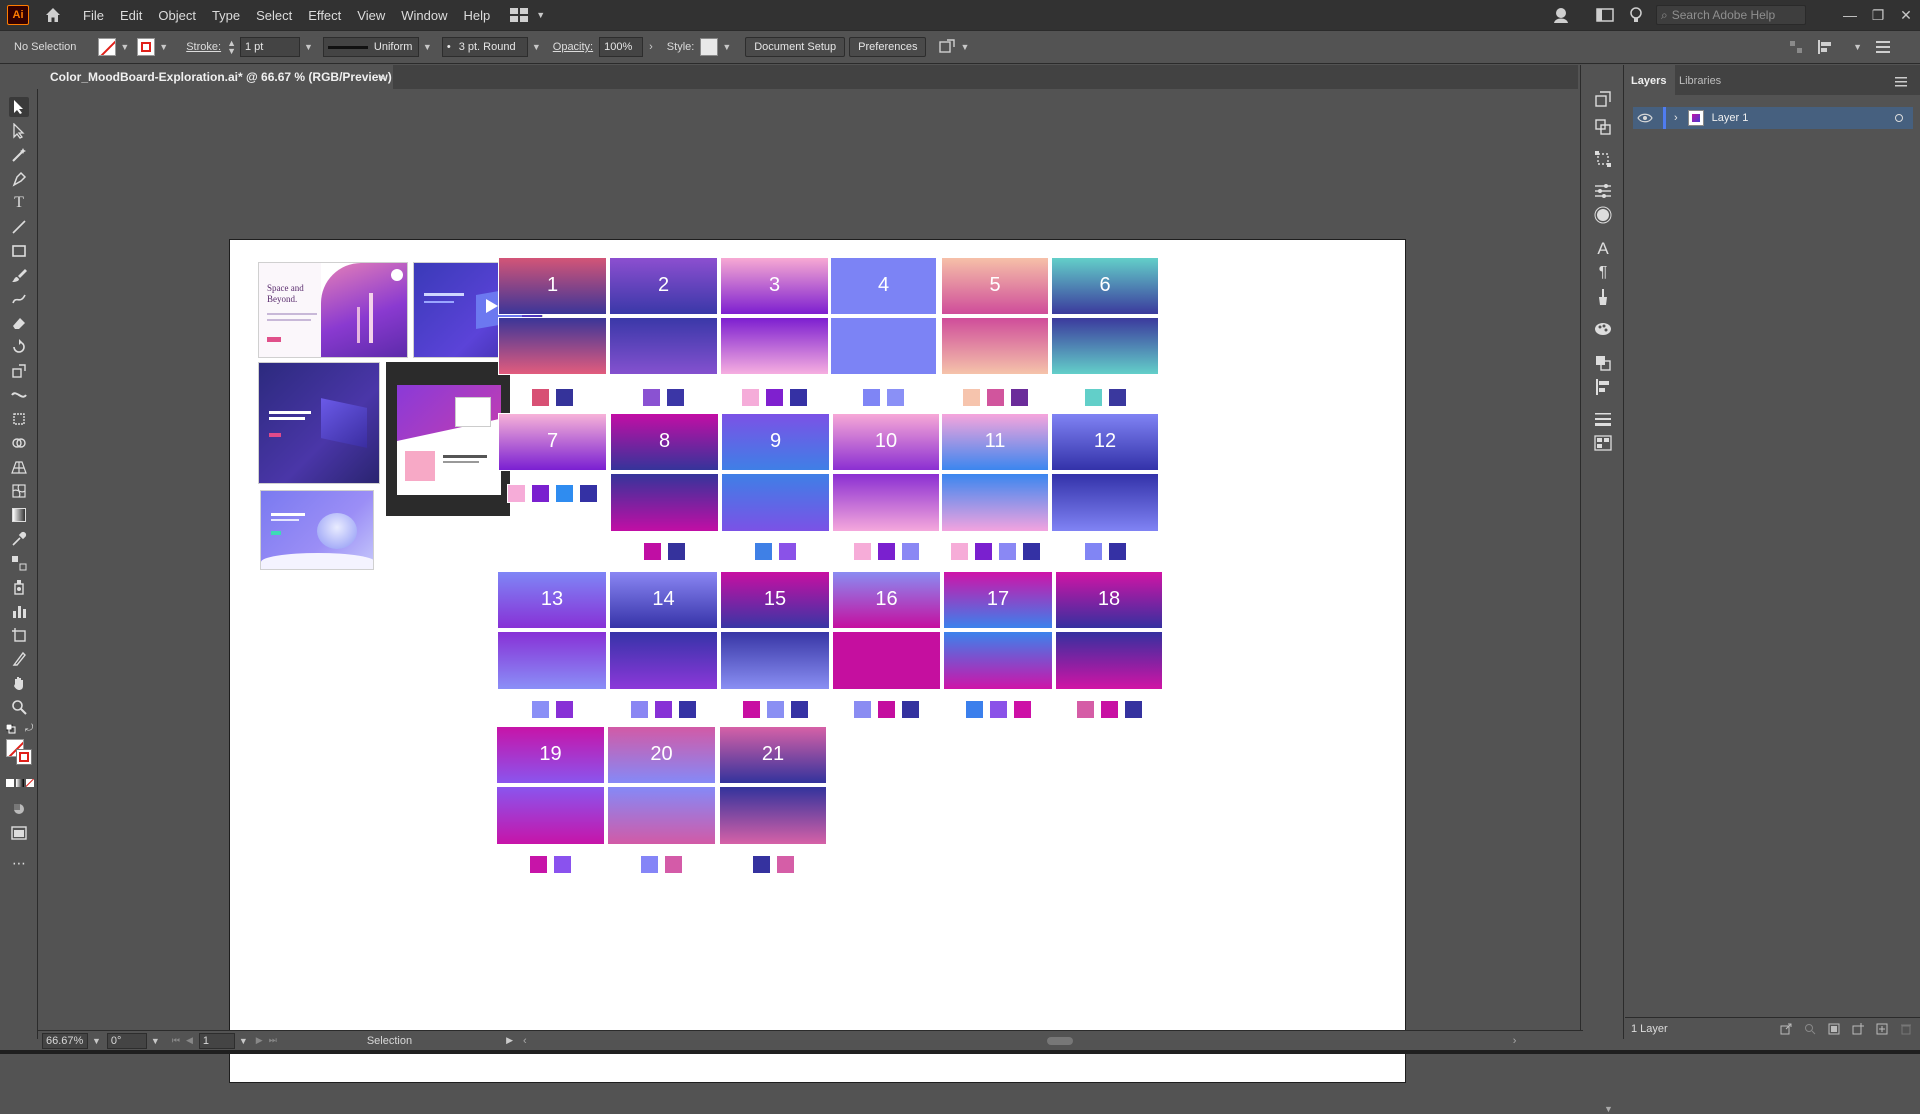  What do you see at coordinates (1109, 600) in the screenshot?
I see `gradient-tile-18-top: 18` at bounding box center [1109, 600].